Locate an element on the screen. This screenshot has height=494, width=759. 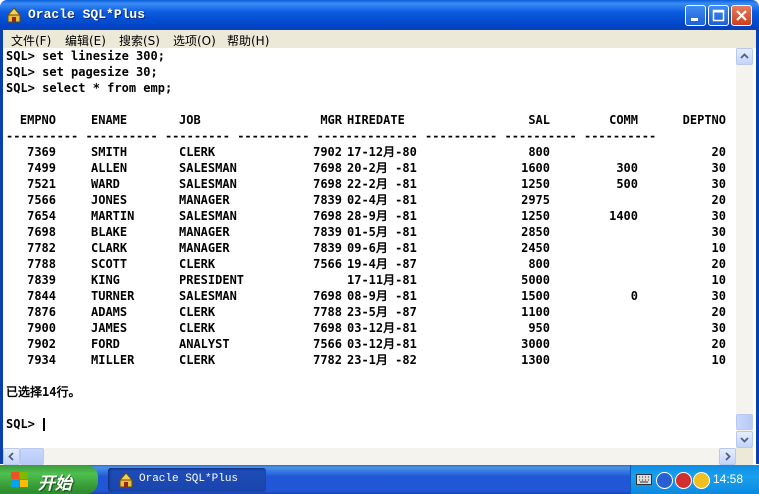
table-row: 7934 MILLER CLERK 7782 23-1月 -82 1300 10 is located at coordinates (368, 360).